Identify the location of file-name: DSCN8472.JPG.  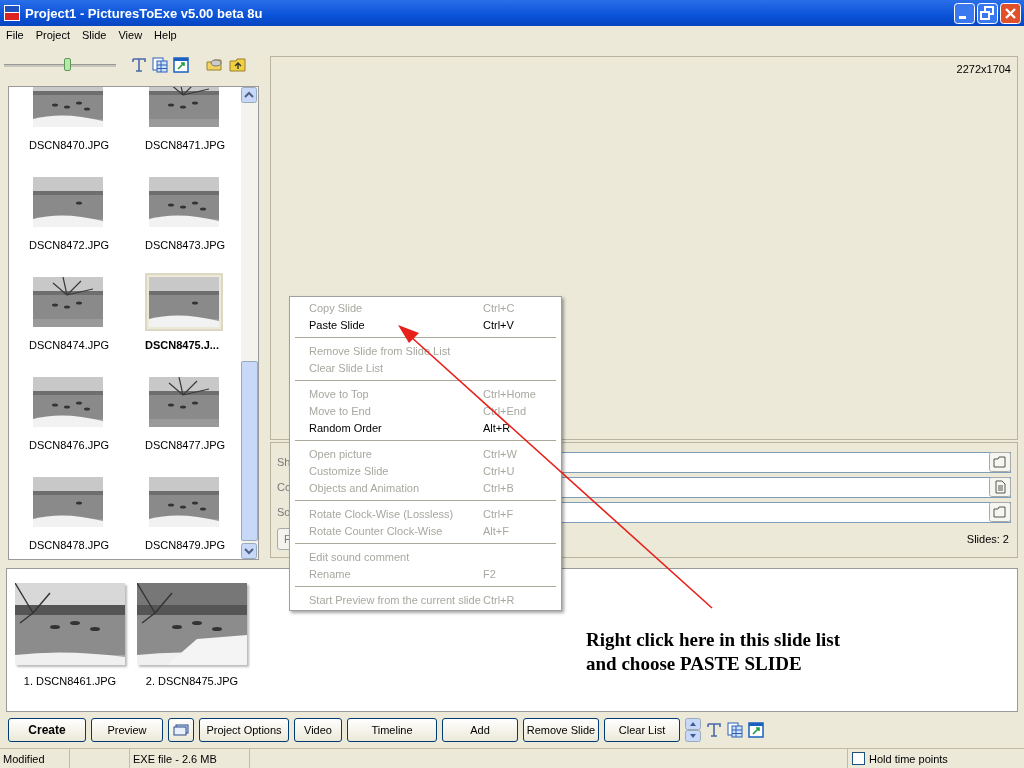
(69, 245).